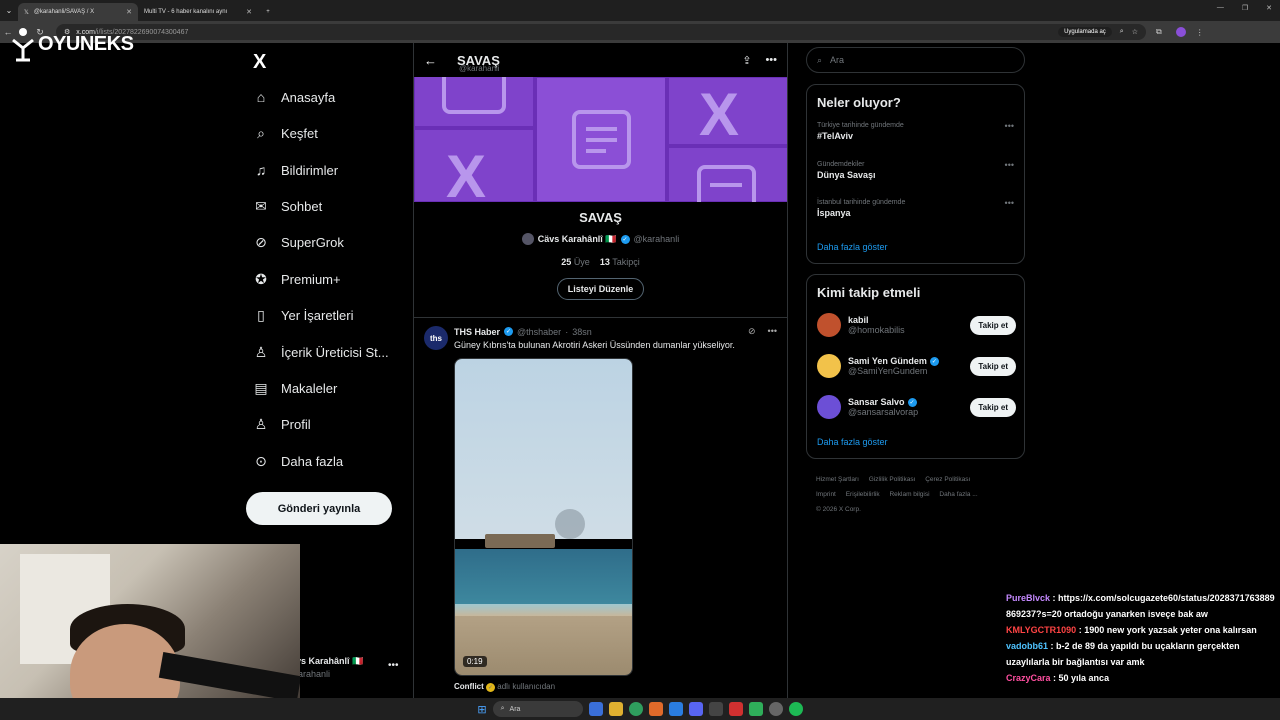 This screenshot has height=720, width=1280. I want to click on more-icon: ⊙, so click(261, 460).